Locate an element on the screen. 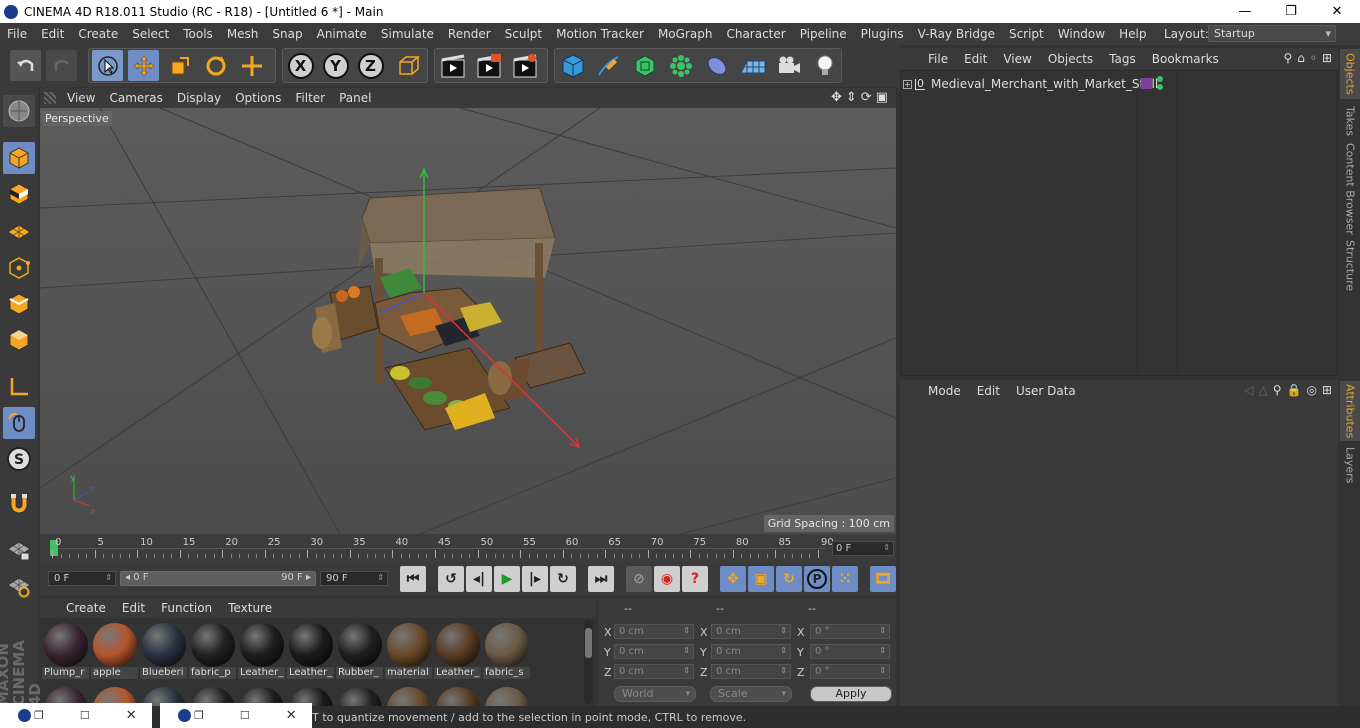 The width and height of the screenshot is (1360, 728). object-menu-tags: Tags is located at coordinates (1122, 59).